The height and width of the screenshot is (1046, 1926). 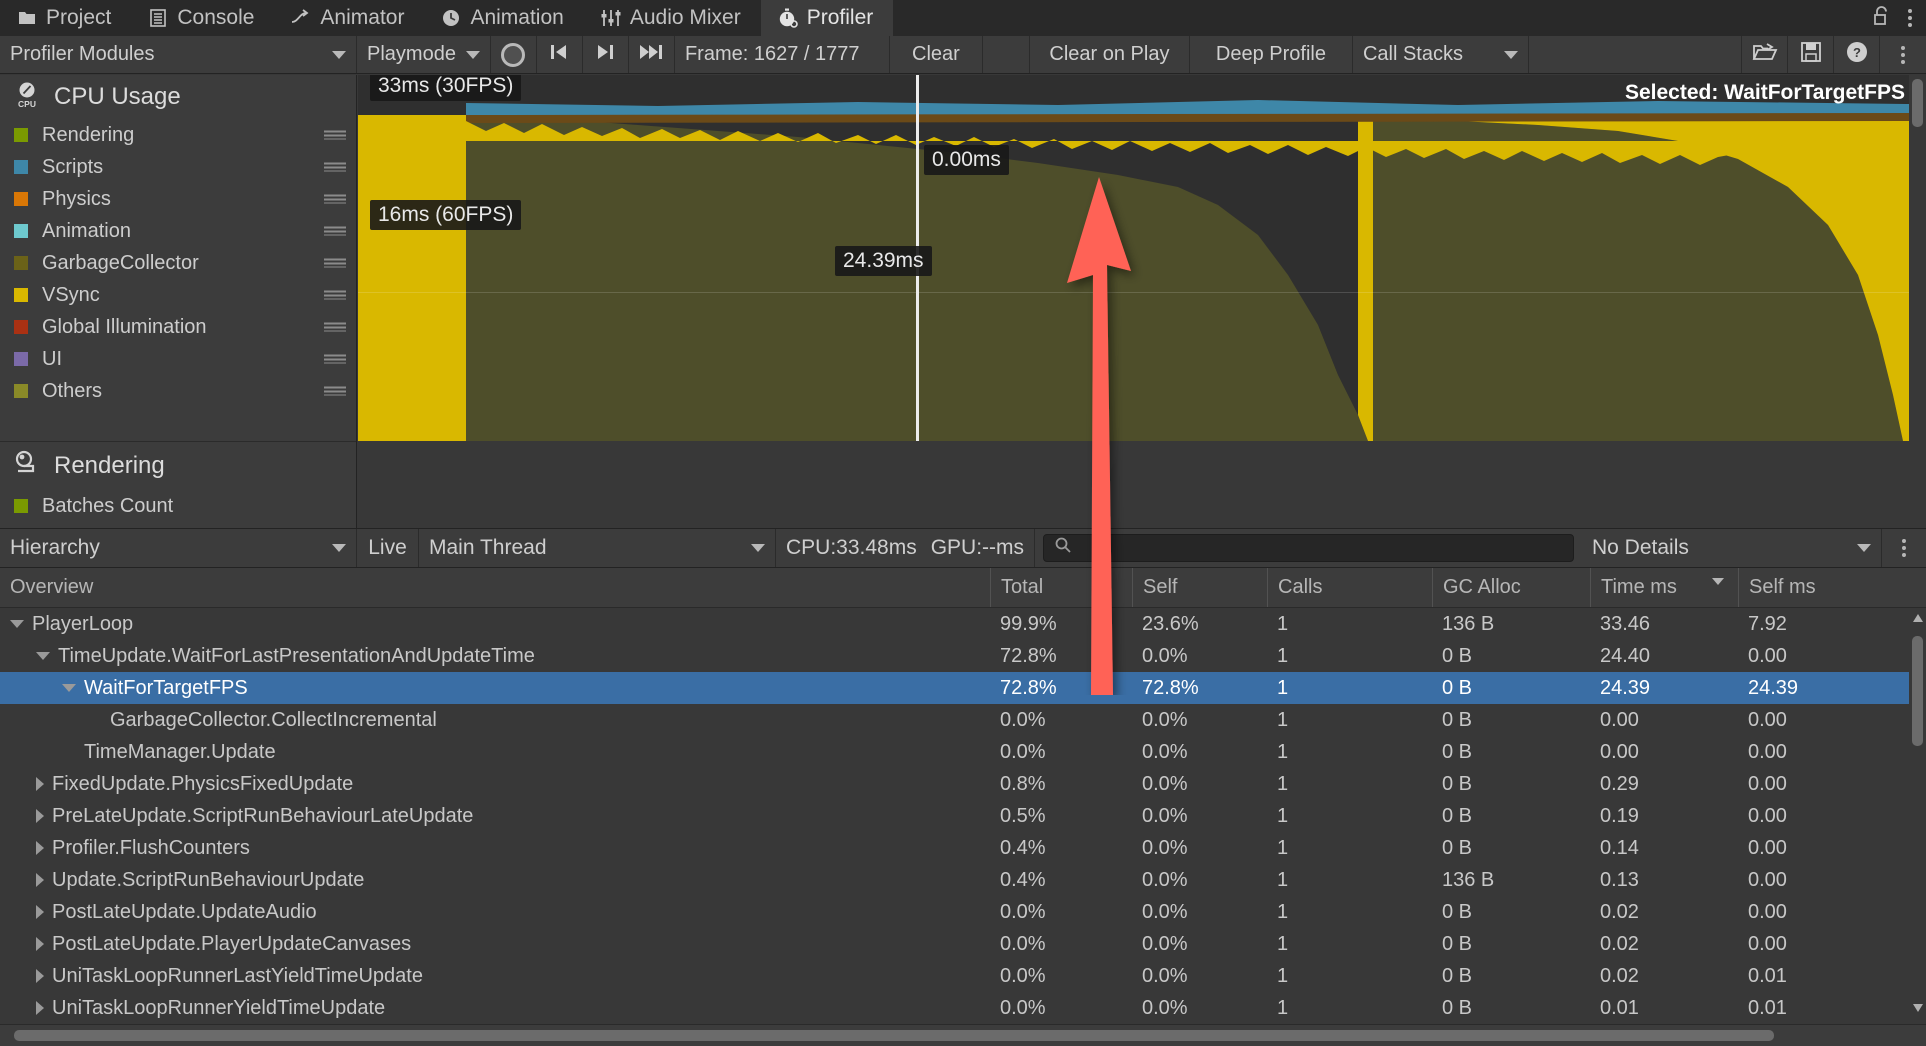 What do you see at coordinates (1823, 587) in the screenshot?
I see `column-header-self-ms: Self ms` at bounding box center [1823, 587].